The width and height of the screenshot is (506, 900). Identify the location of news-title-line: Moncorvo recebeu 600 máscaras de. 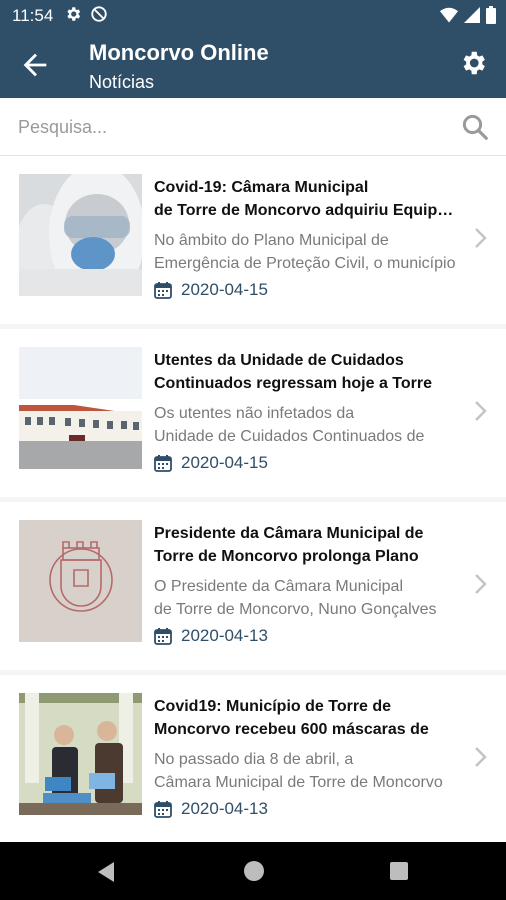
(291, 729).